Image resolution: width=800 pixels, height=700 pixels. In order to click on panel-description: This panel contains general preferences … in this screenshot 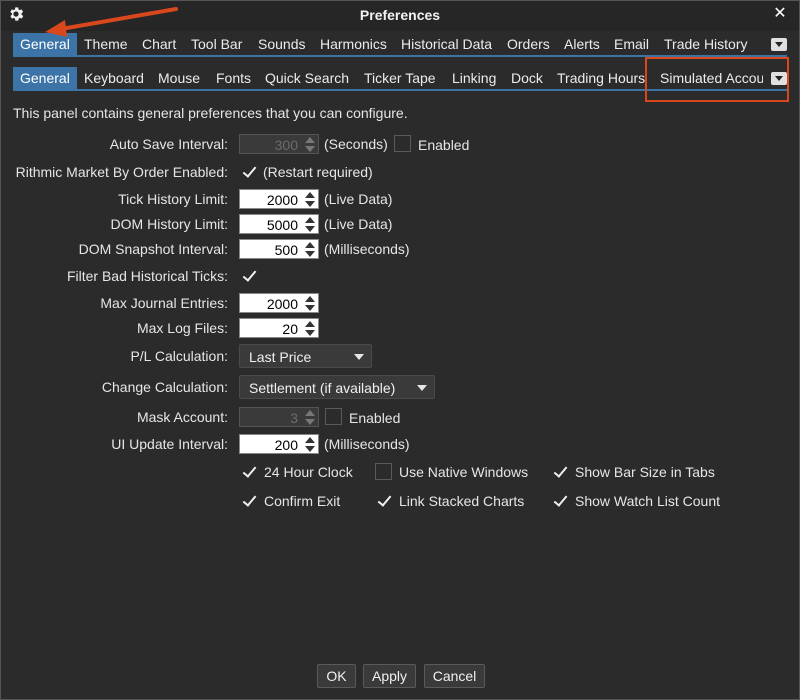, I will do `click(210, 113)`.